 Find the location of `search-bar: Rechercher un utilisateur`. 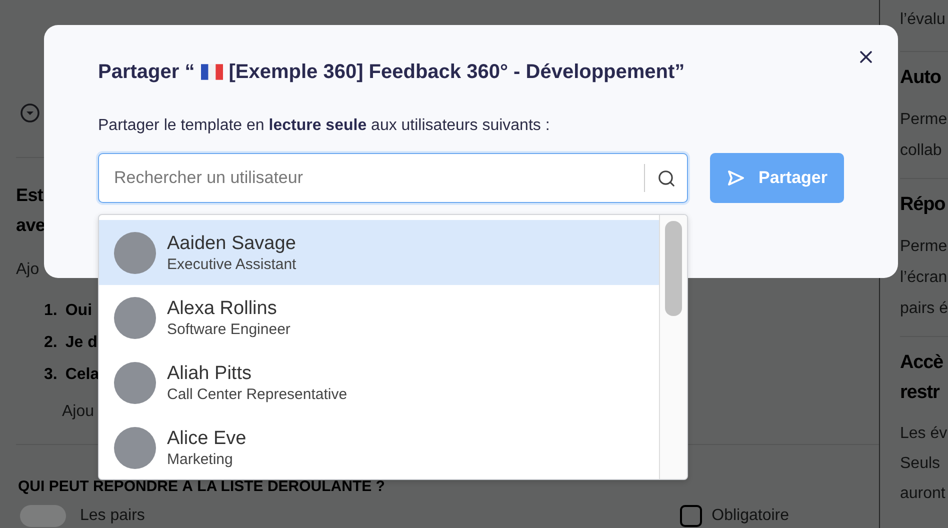

search-bar: Rechercher un utilisateur is located at coordinates (393, 178).